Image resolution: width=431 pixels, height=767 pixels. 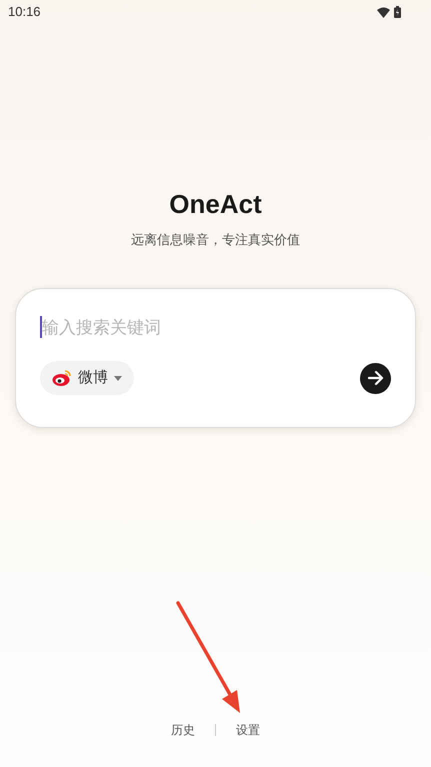 I want to click on eye-logo-icon, so click(x=62, y=378).